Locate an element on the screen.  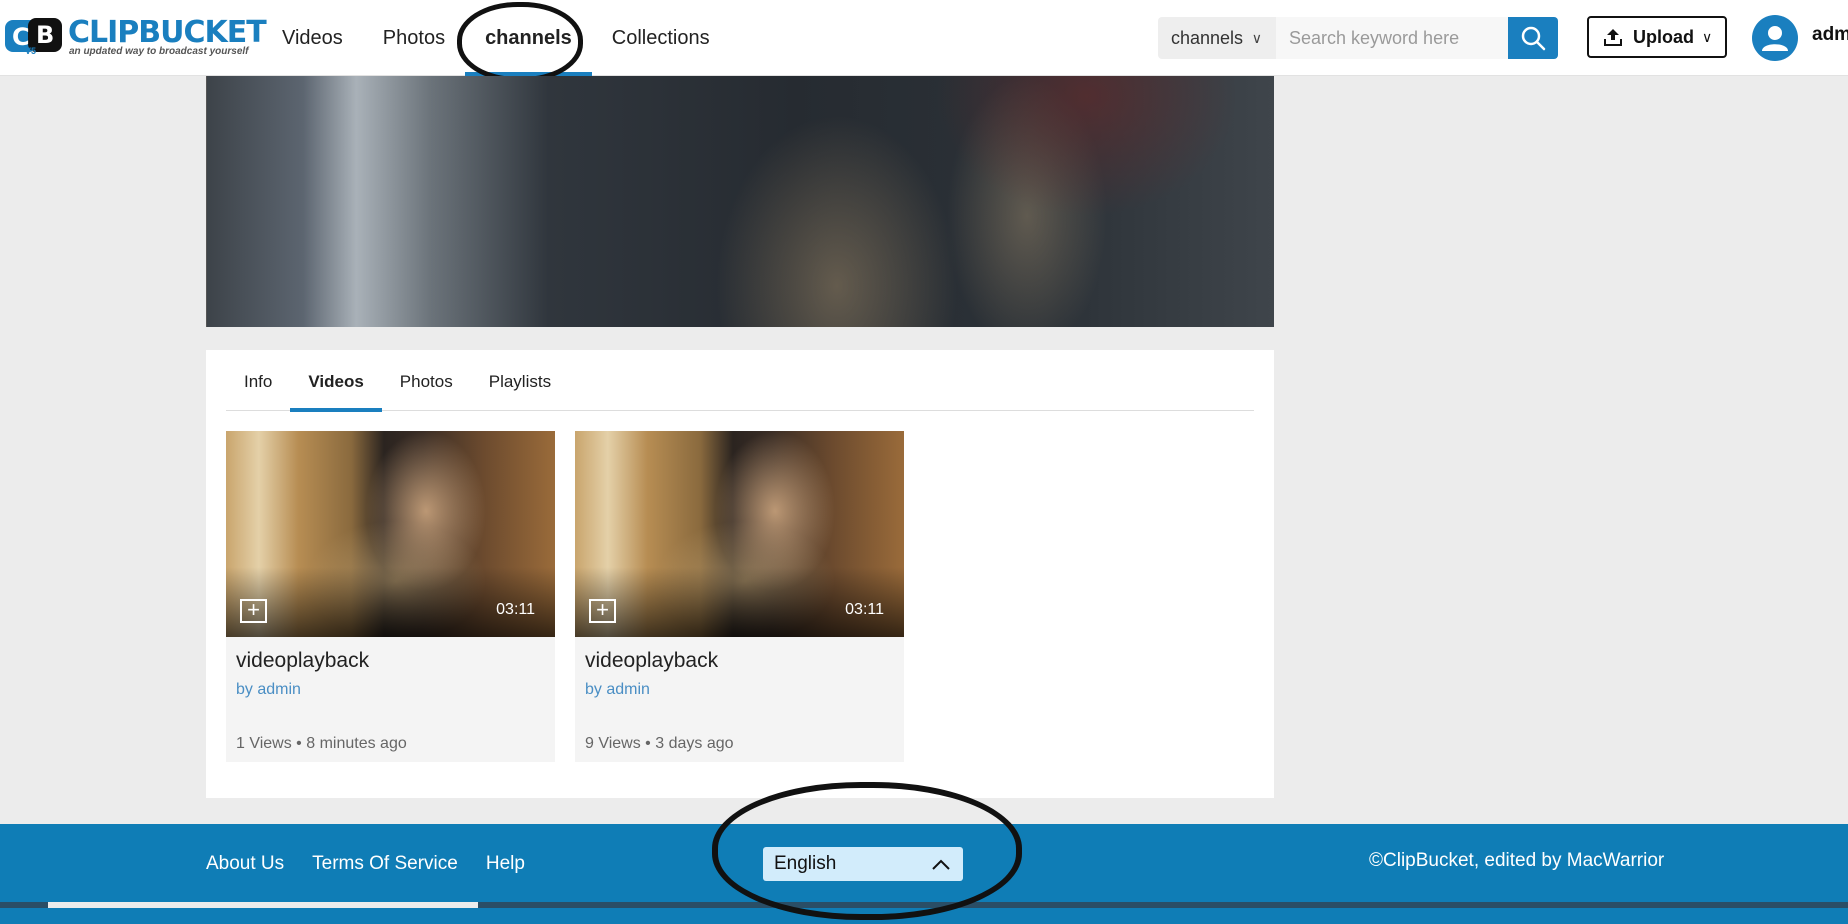
footer-strip-segment is located at coordinates (263, 905).